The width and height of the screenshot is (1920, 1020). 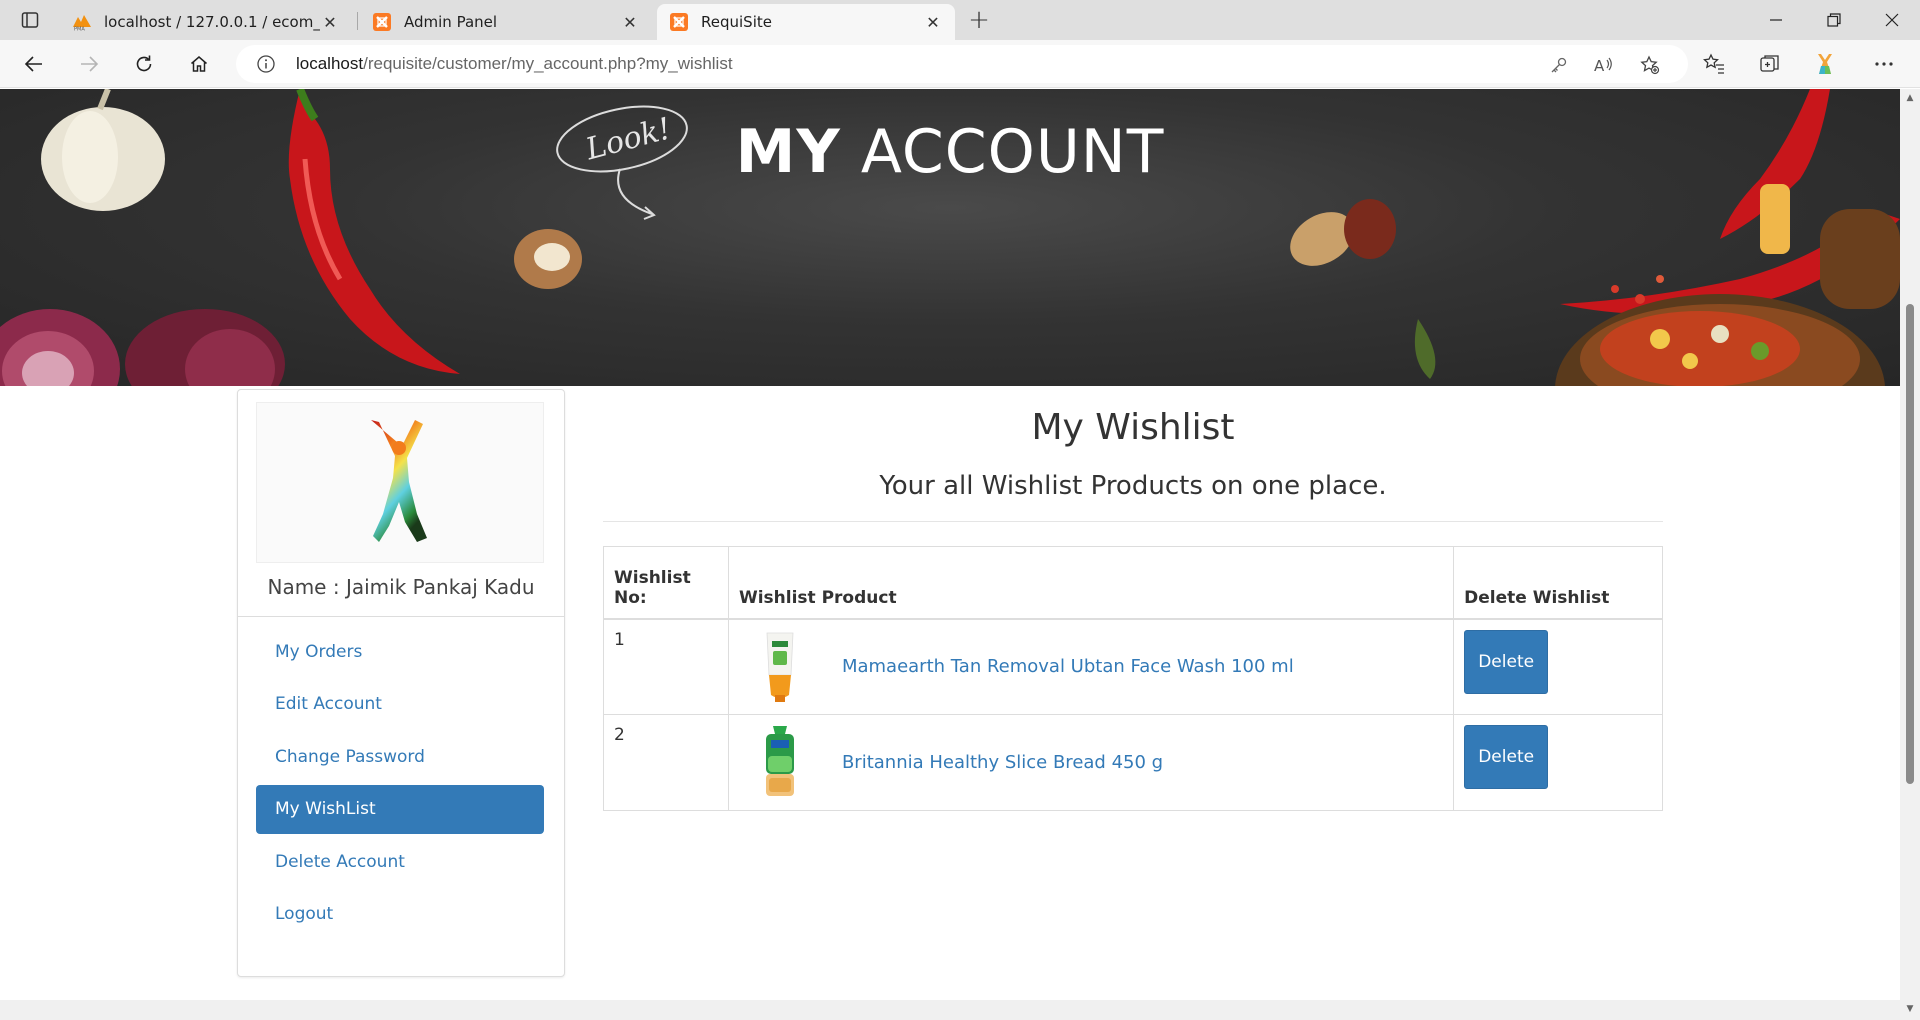 What do you see at coordinates (89, 64) in the screenshot?
I see `forward-icon` at bounding box center [89, 64].